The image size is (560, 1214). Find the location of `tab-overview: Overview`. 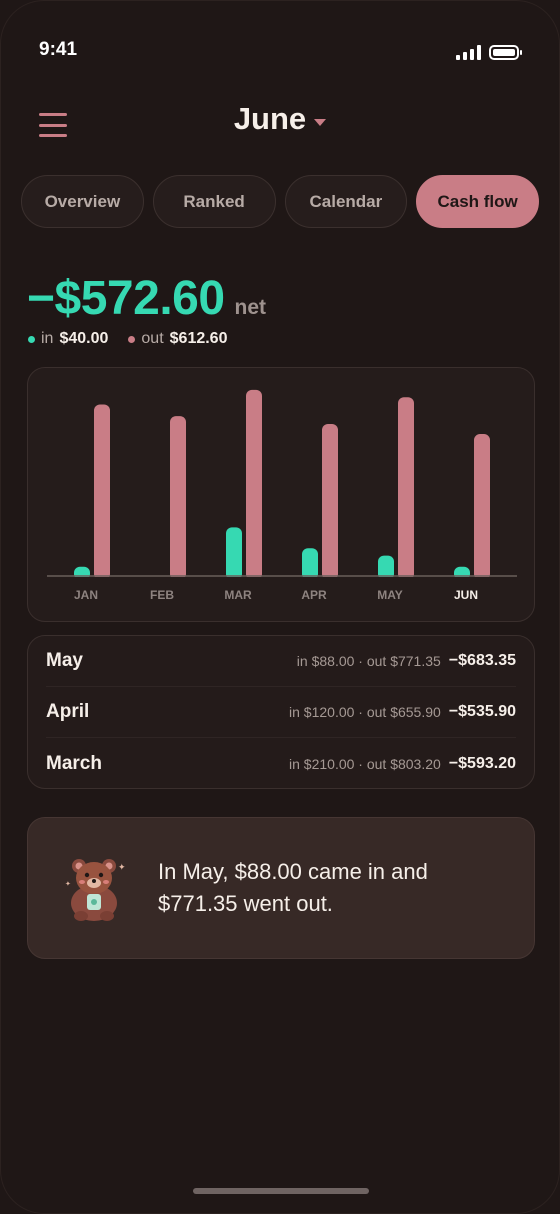

tab-overview: Overview is located at coordinates (82, 201).